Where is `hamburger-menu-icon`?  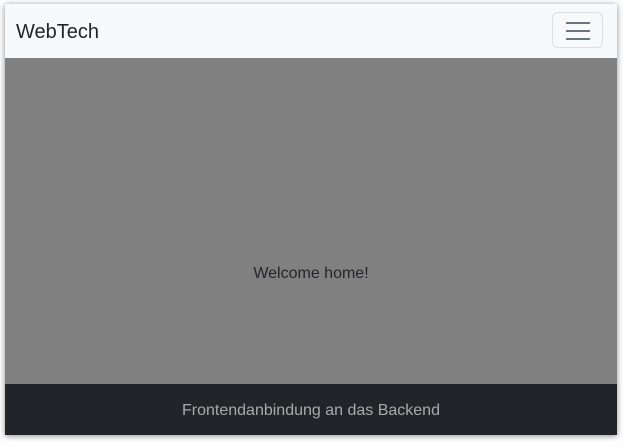
hamburger-menu-icon is located at coordinates (578, 31).